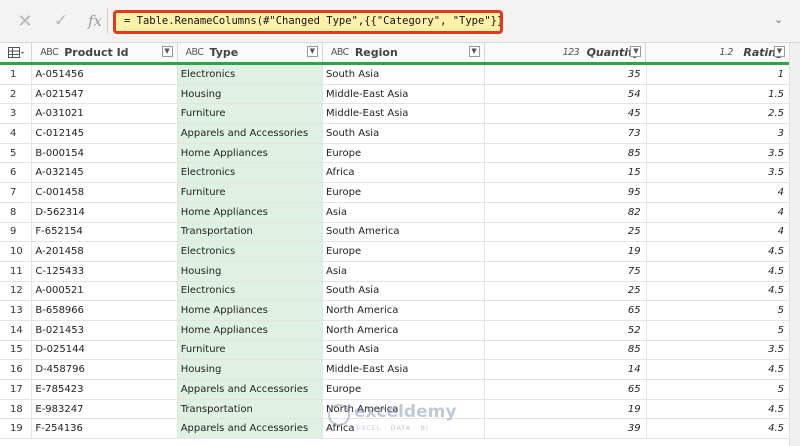 Image resolution: width=800 pixels, height=446 pixels. What do you see at coordinates (566, 173) in the screenshot?
I see `cell-quantity: 15` at bounding box center [566, 173].